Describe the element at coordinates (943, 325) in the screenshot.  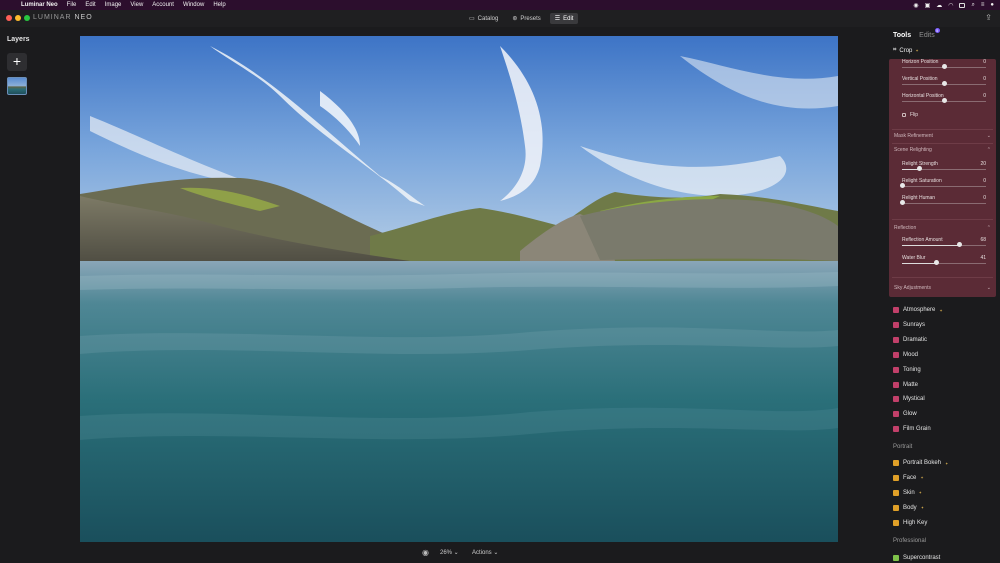
I see `tool-sunrays: Sunrays` at that location.